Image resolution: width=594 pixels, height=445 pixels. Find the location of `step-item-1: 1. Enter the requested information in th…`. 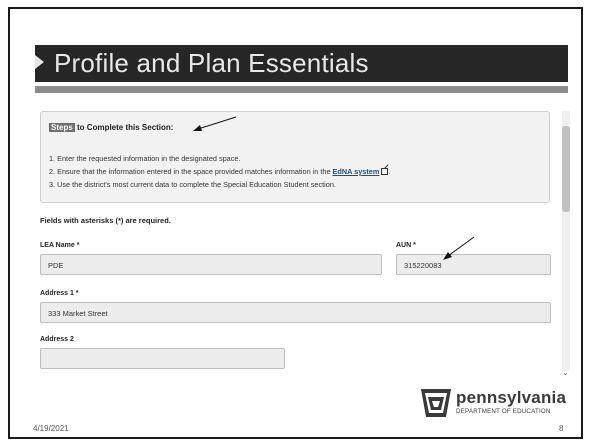

step-item-1: 1. Enter the requested information in th… is located at coordinates (145, 158).